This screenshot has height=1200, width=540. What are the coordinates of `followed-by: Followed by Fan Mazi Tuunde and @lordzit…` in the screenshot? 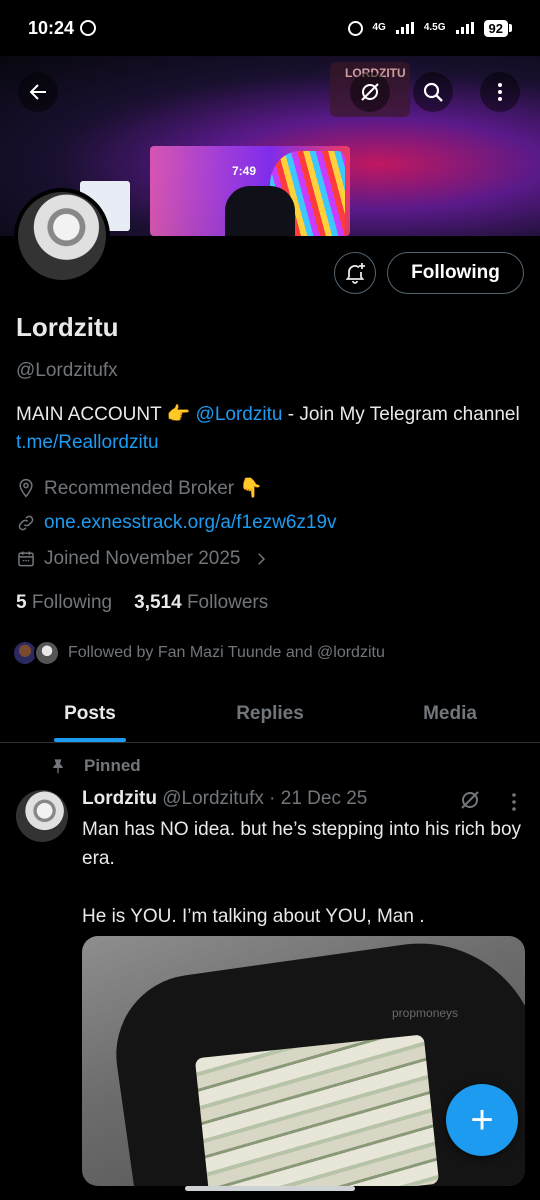 It's located at (198, 653).